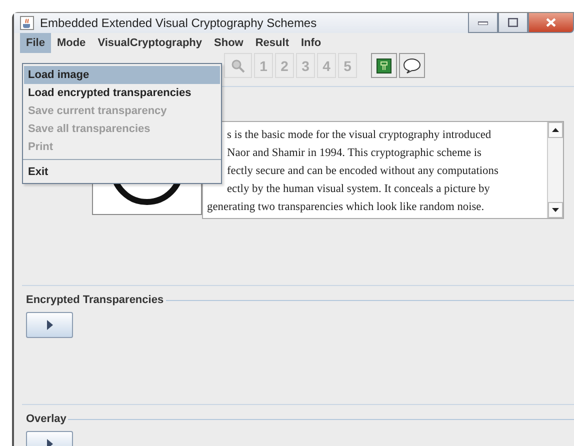 The image size is (574, 446). What do you see at coordinates (150, 43) in the screenshot?
I see `menu-item: VisualCryptography` at bounding box center [150, 43].